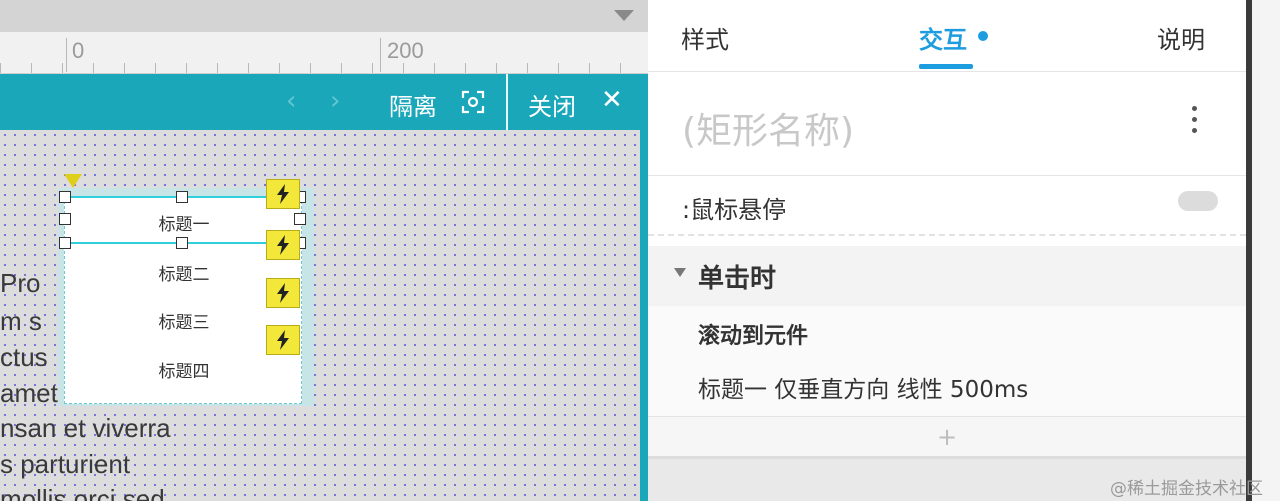  Describe the element at coordinates (20, 283) in the screenshot. I see `canvas-text-line: Pro` at that location.